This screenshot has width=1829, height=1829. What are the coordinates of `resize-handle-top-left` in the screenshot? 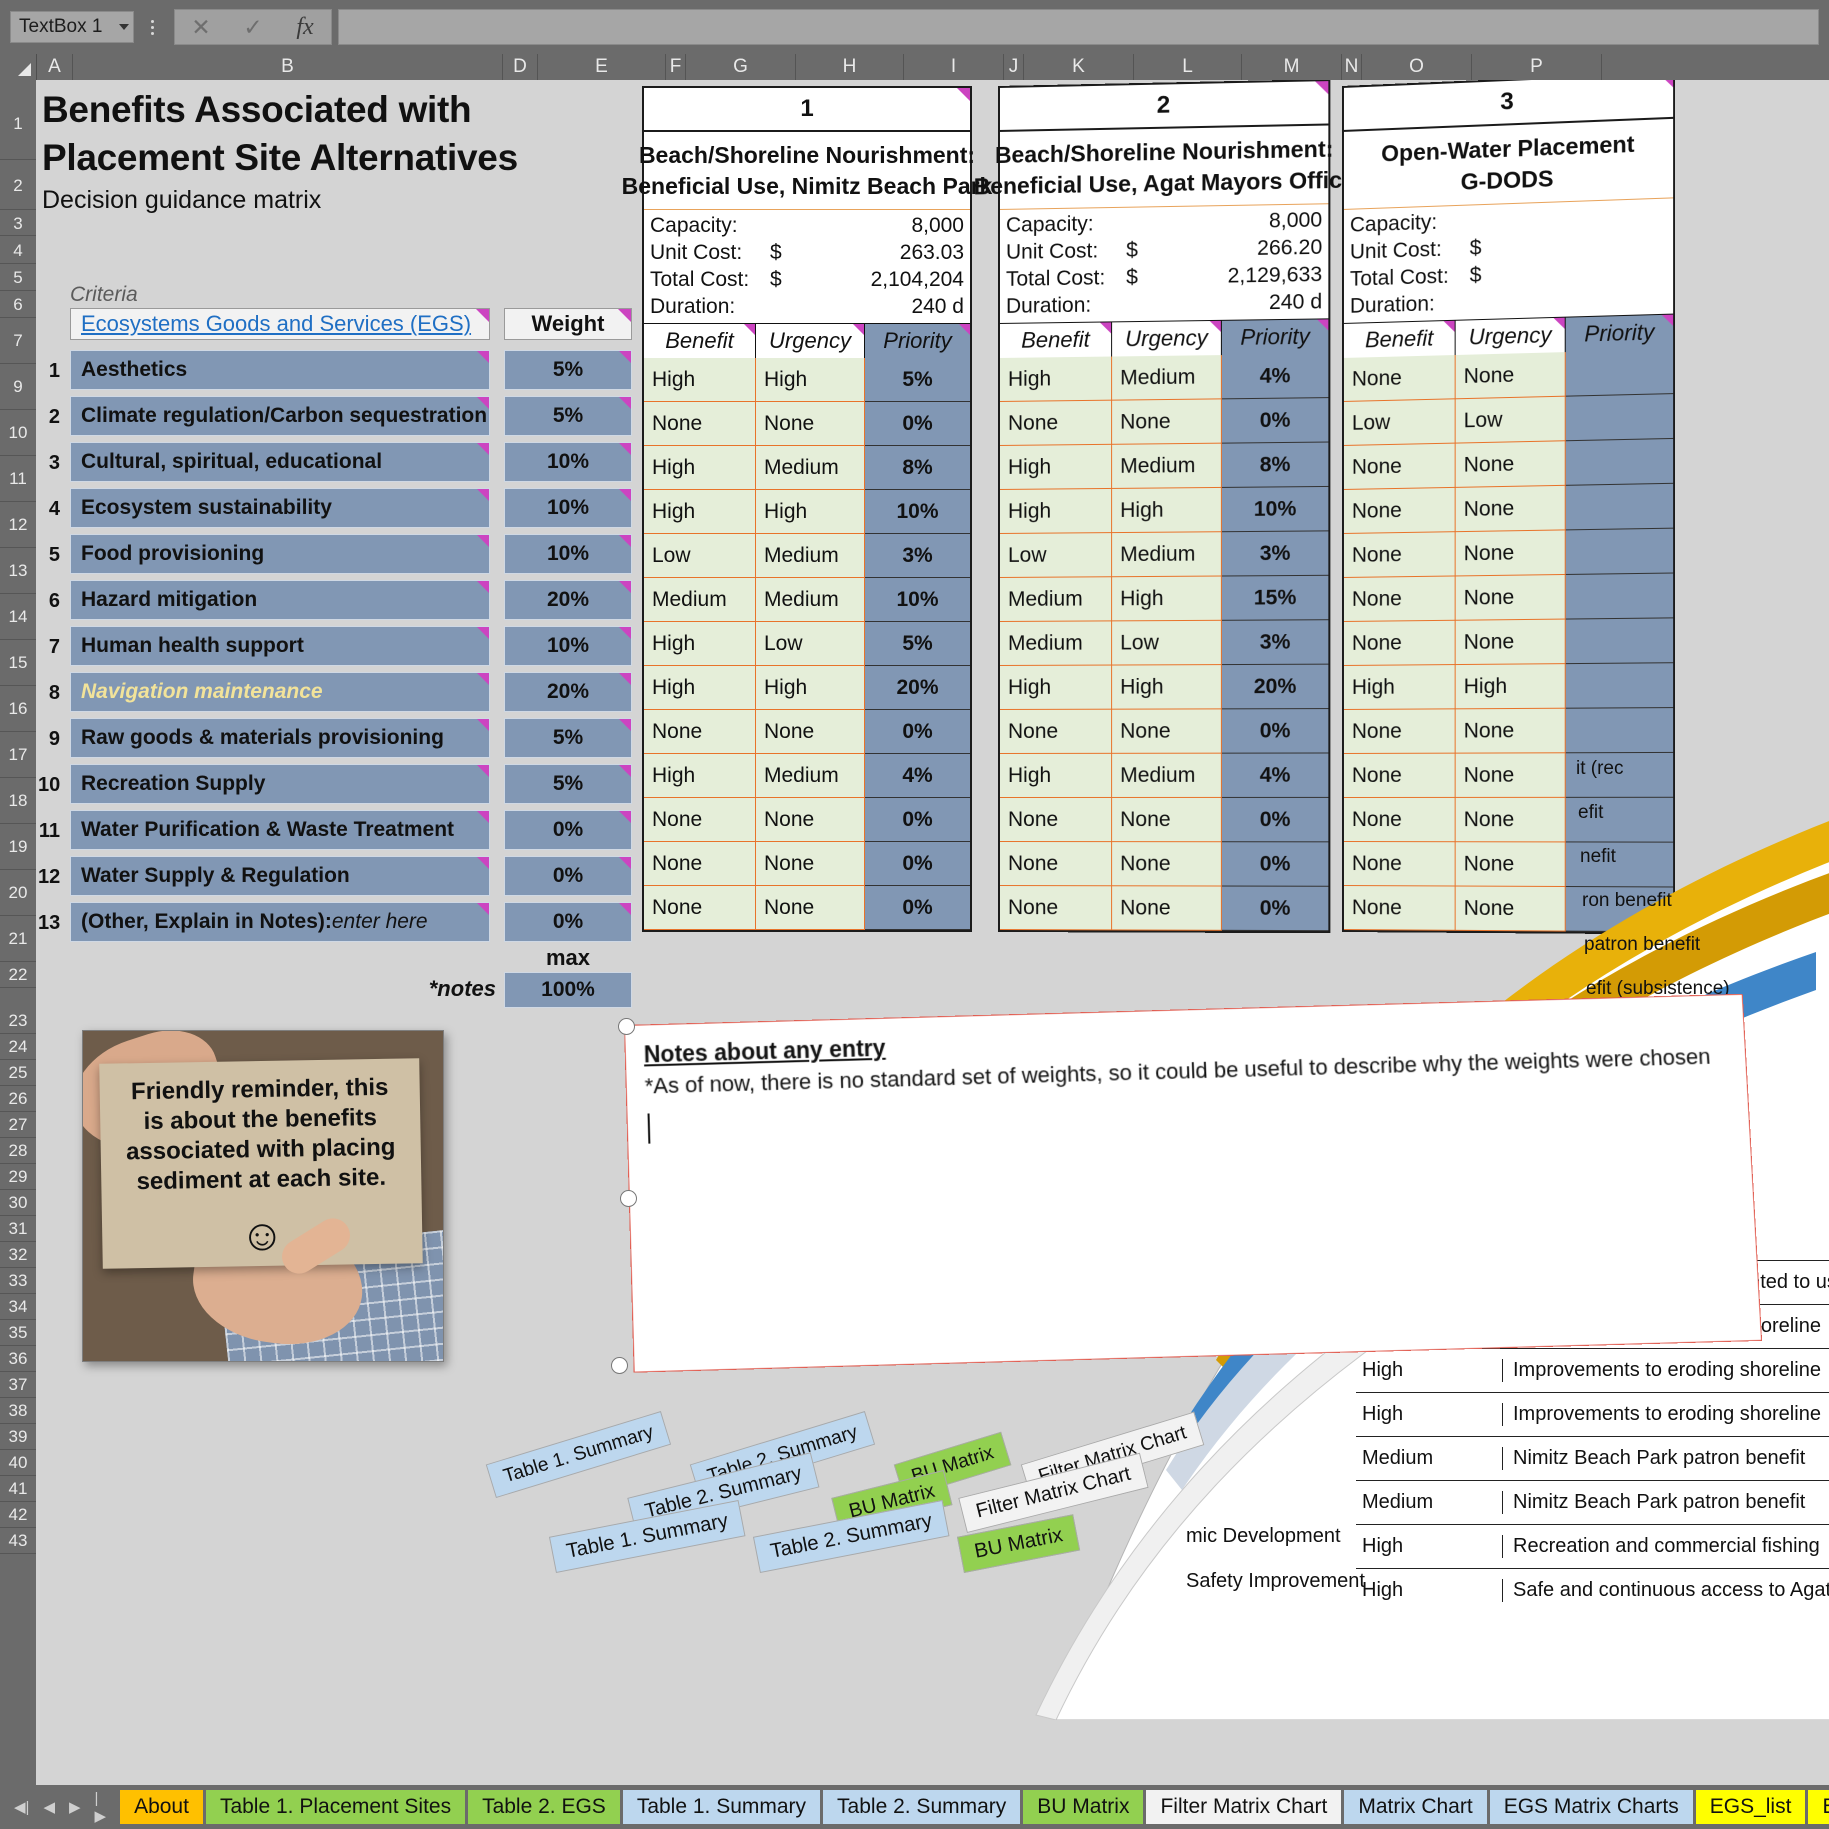 It's located at (626, 1026).